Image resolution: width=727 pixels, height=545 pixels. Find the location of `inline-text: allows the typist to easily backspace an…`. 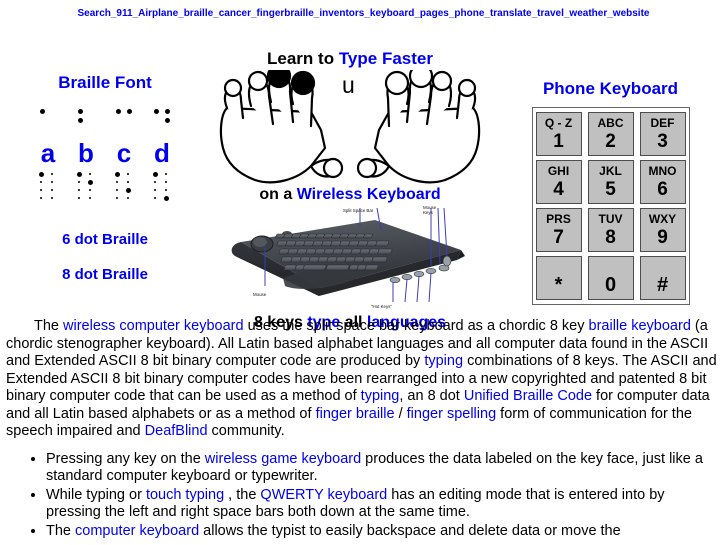

inline-text: allows the typist to easily backspace an… is located at coordinates (410, 530).